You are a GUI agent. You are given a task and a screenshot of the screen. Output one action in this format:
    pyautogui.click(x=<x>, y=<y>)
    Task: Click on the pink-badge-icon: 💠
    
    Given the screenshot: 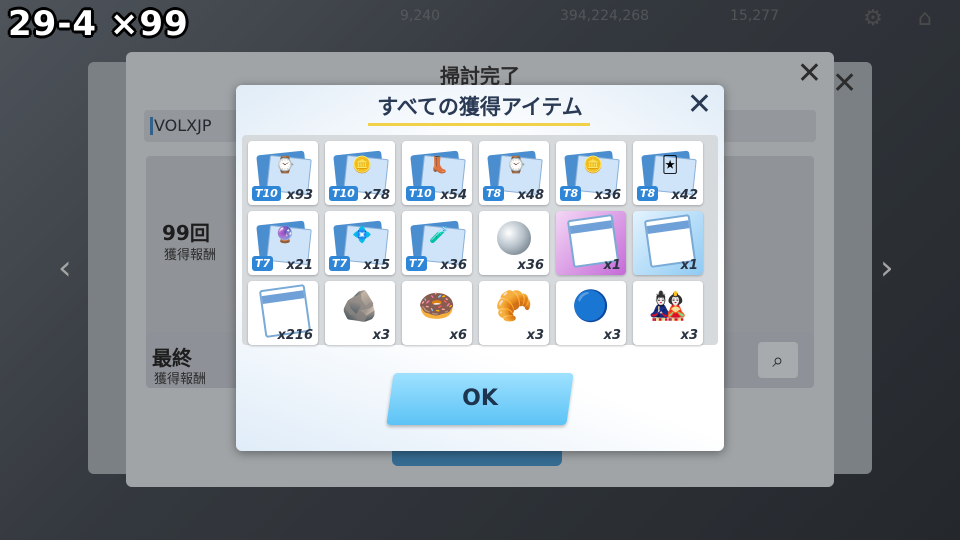 What is the action you would take?
    pyautogui.click(x=362, y=234)
    